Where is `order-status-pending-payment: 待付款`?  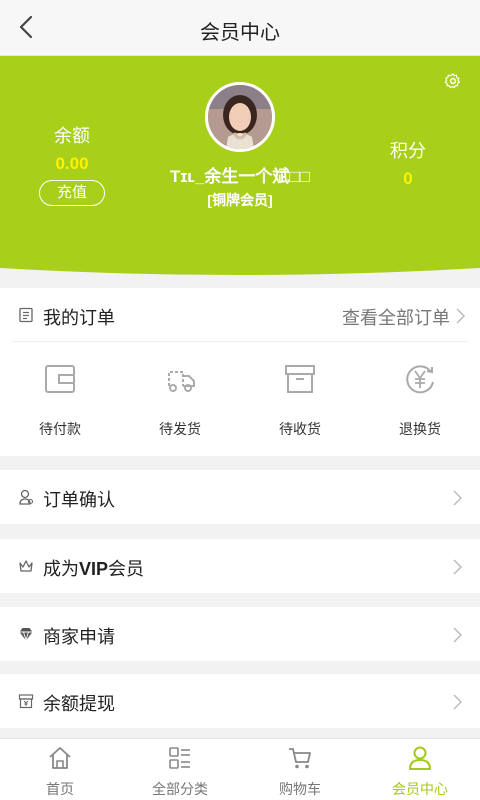
order-status-pending-payment: 待付款 is located at coordinates (60, 400).